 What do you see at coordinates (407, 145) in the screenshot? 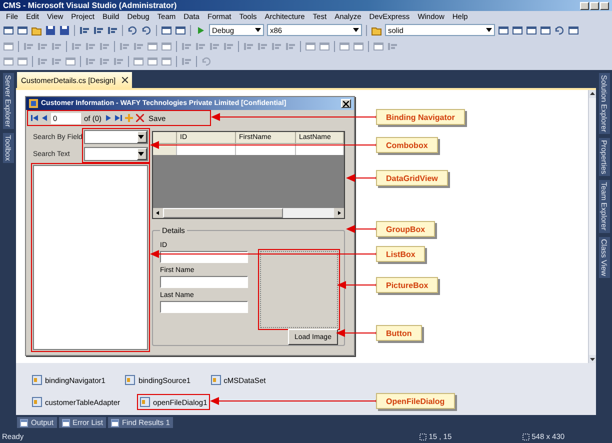
I see `callout-label: Combobox` at bounding box center [407, 145].